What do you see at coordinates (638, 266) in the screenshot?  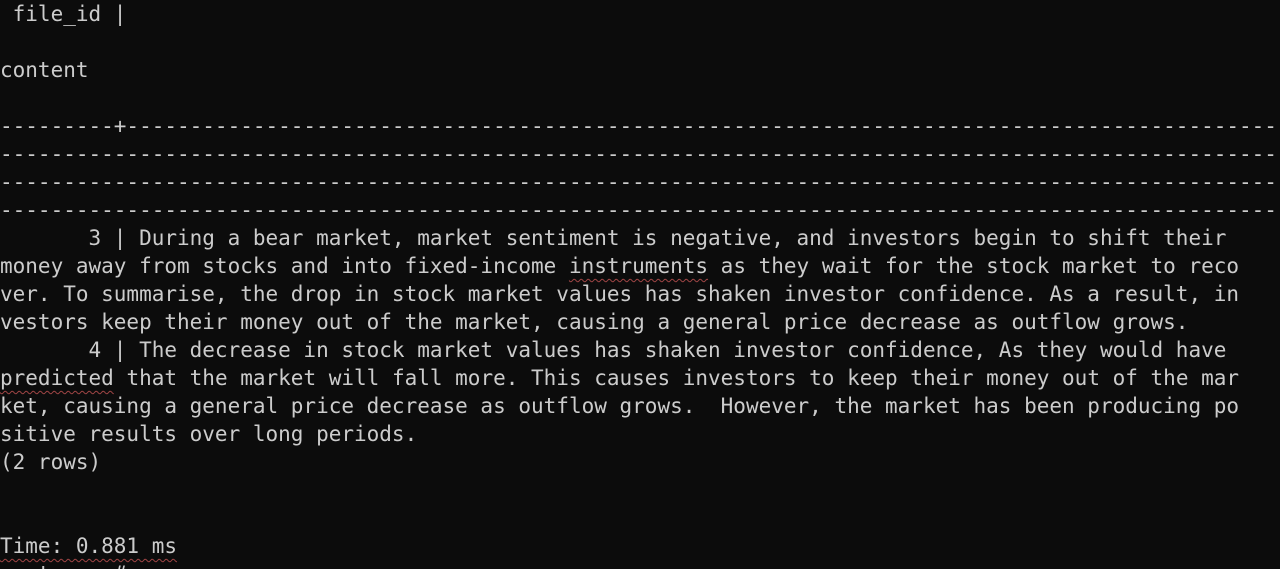 I see `spellcheck-underlined-word: instruments` at bounding box center [638, 266].